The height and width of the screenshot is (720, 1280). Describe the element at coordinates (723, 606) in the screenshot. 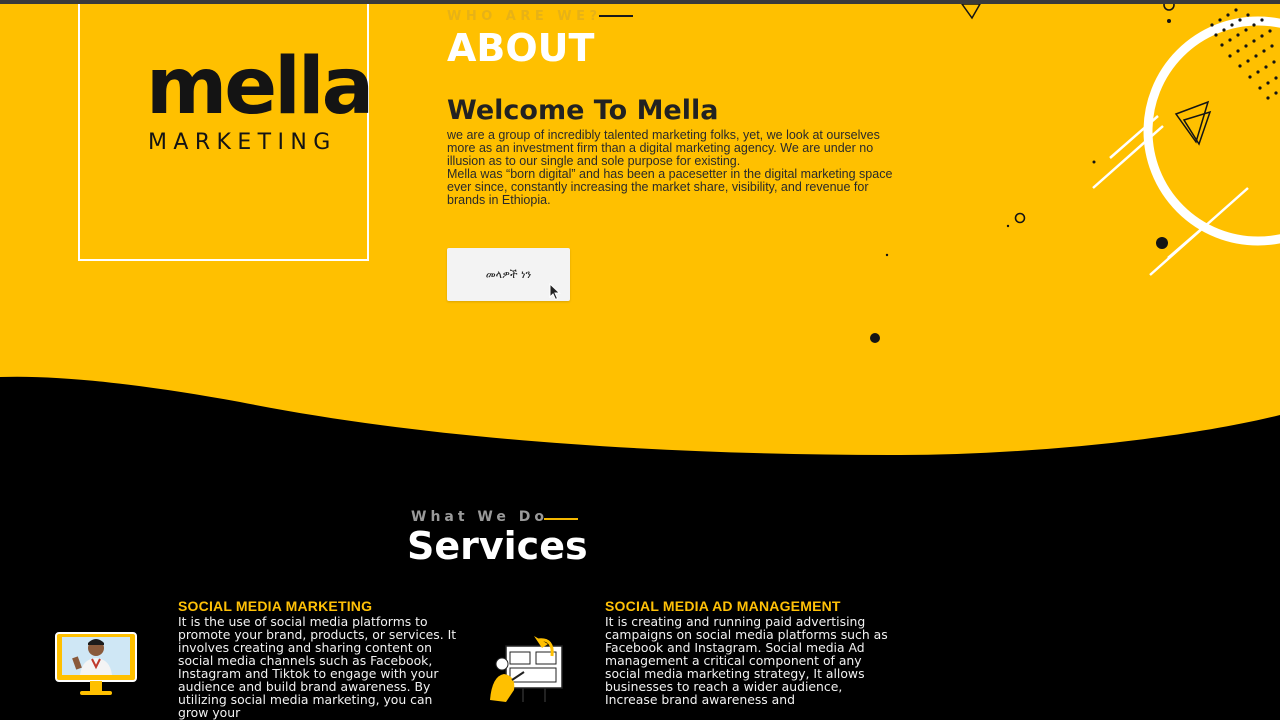

I see `service-card-heading: SOCIAL MEDIA AD MANAGEMENT` at that location.